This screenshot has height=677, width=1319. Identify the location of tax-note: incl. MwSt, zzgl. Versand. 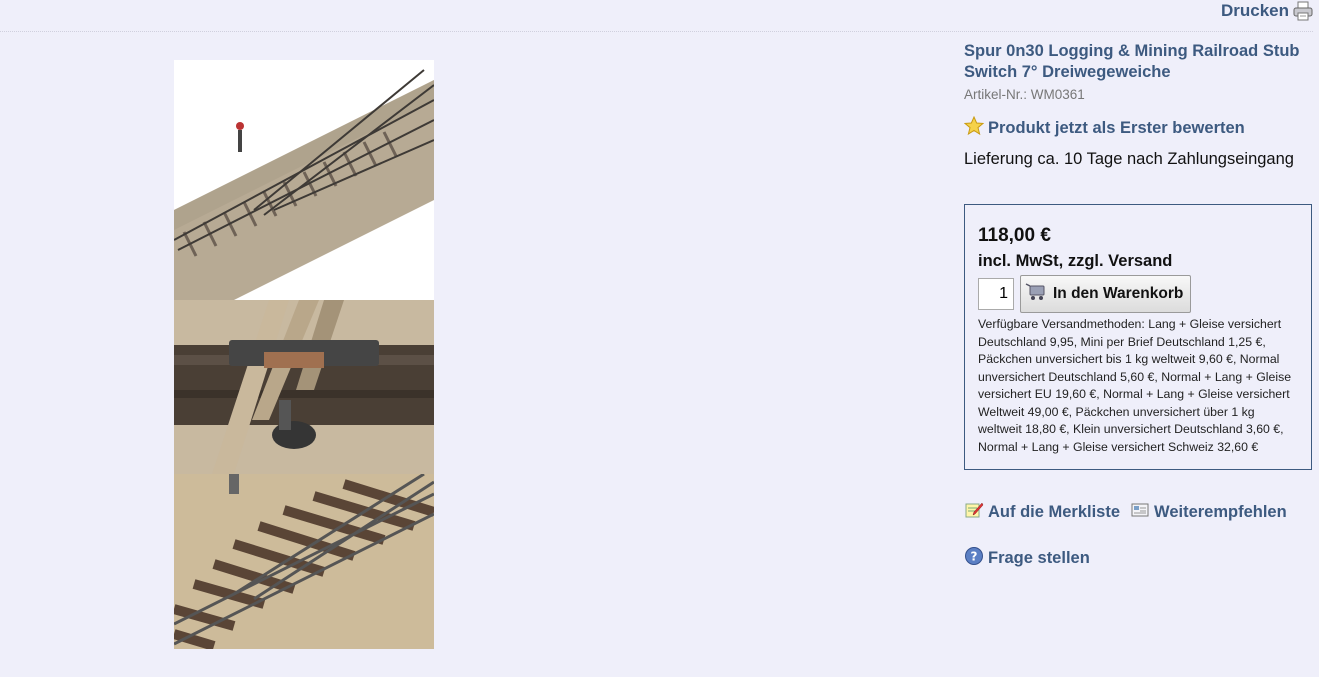
(1075, 261).